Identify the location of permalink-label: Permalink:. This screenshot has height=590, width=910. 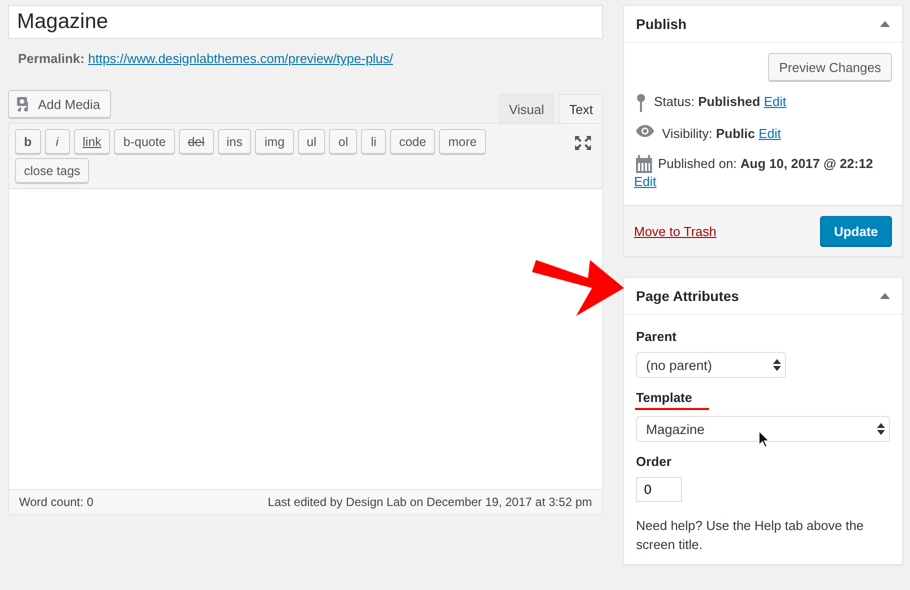
(51, 58).